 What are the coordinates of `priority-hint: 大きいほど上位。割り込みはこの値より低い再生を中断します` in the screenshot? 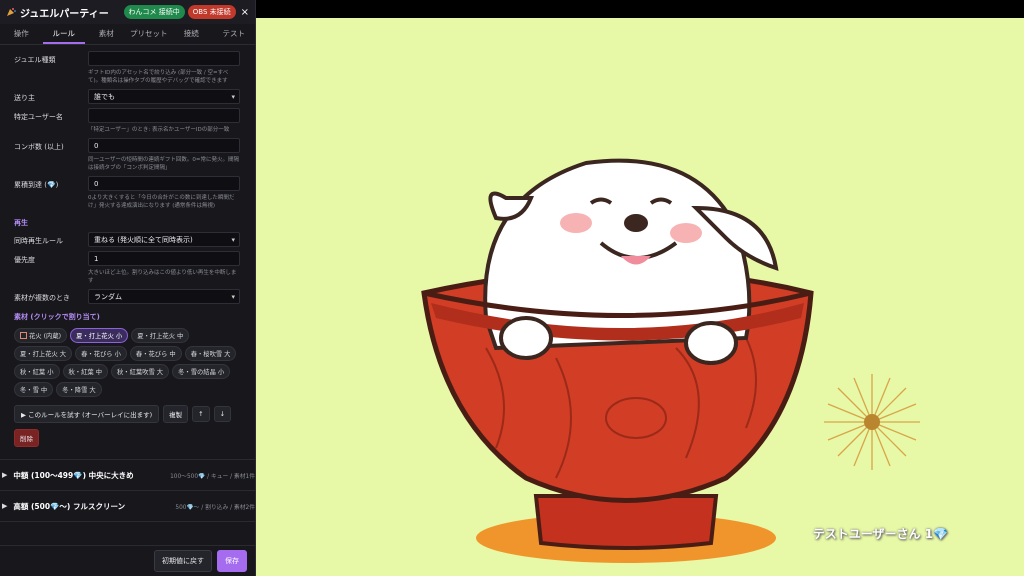 It's located at (162, 277).